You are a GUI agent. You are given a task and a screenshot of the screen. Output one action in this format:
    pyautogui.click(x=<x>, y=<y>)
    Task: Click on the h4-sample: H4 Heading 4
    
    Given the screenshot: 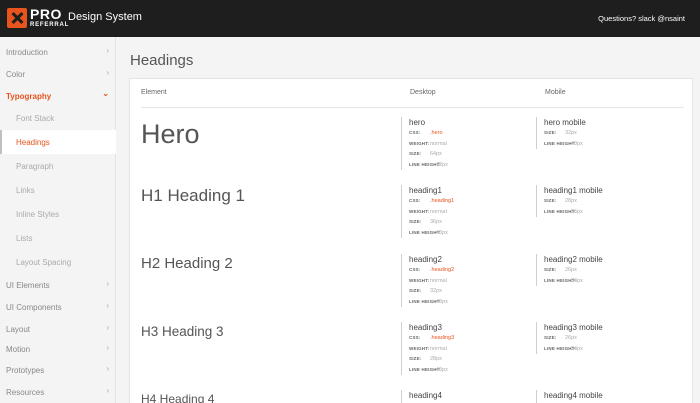 What is the action you would take?
    pyautogui.click(x=178, y=397)
    